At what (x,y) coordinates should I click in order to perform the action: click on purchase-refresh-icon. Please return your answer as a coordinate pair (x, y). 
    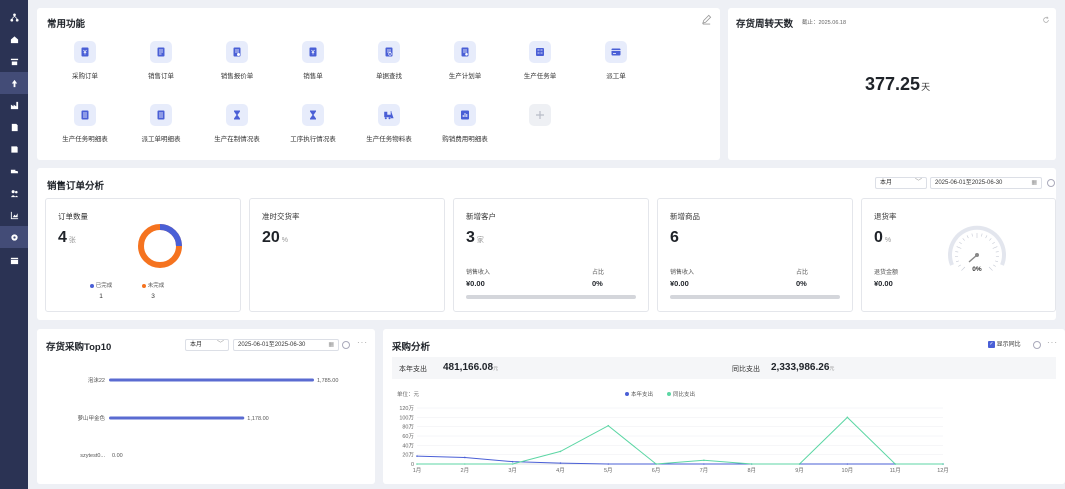
    Looking at the image, I should click on (1037, 345).